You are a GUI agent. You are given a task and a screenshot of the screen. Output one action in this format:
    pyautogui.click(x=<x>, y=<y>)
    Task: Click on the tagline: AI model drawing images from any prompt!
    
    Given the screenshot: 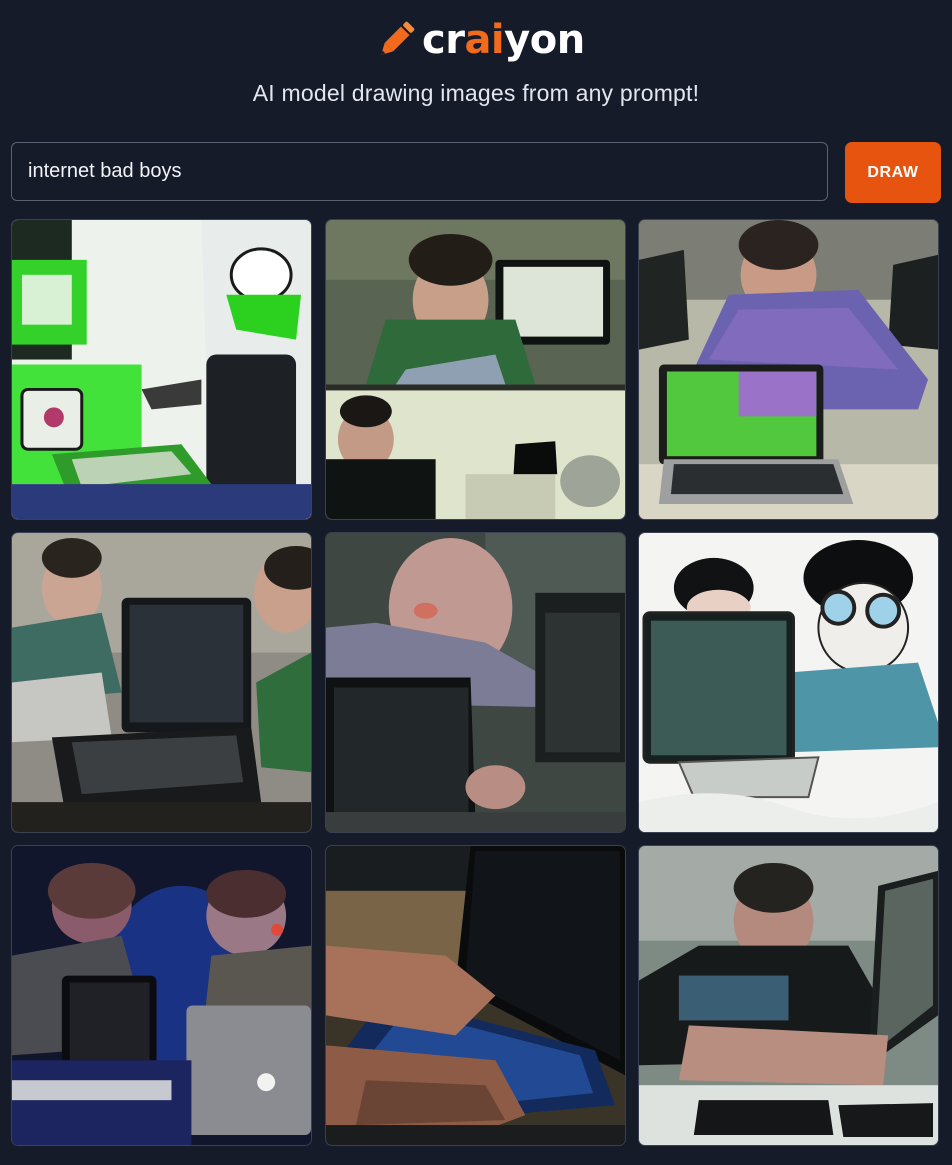 What is the action you would take?
    pyautogui.click(x=476, y=93)
    